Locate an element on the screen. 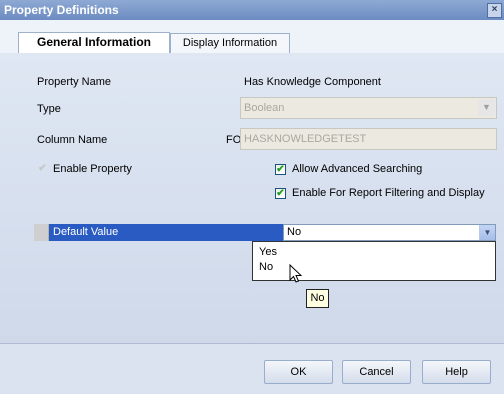  default-value-select: No ▼ is located at coordinates (389, 232).